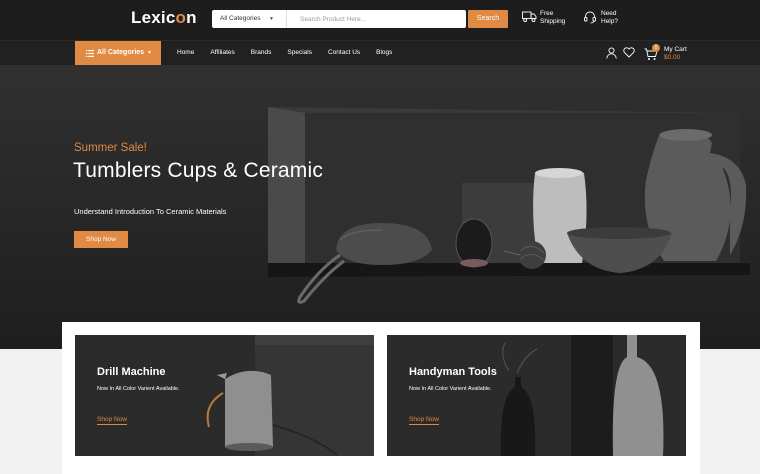 This screenshot has height=474, width=760. What do you see at coordinates (290, 395) in the screenshot?
I see `kettle-image` at bounding box center [290, 395].